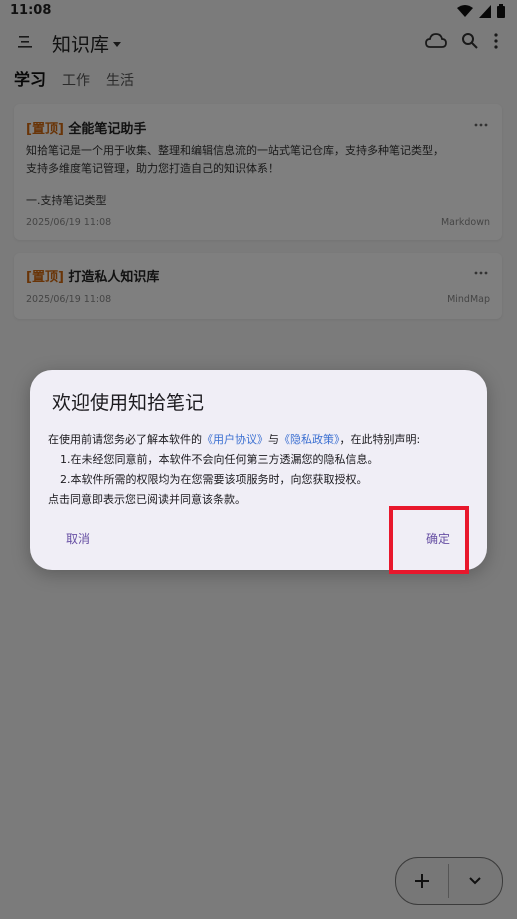  I want to click on dialog-and-text: 与, so click(273, 439).